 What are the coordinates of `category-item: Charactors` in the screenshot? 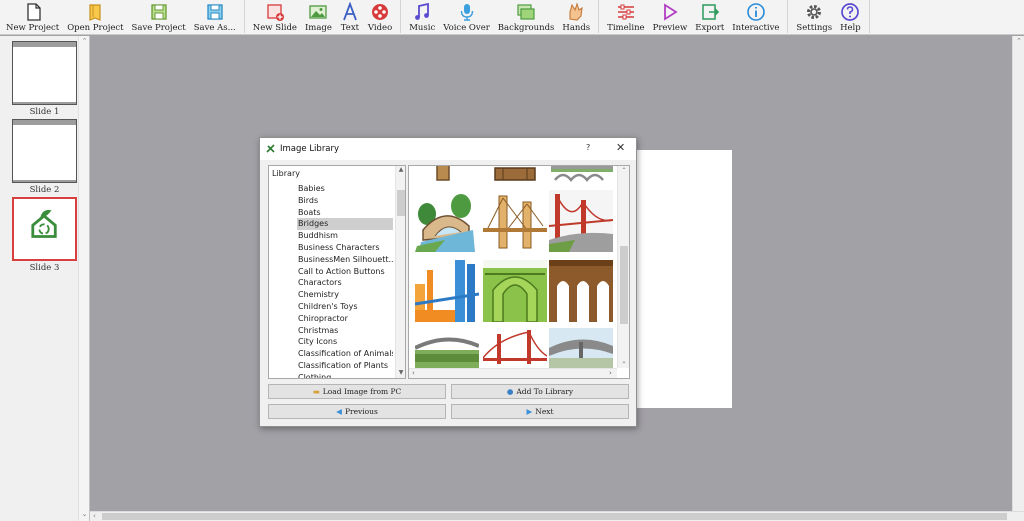 It's located at (345, 283).